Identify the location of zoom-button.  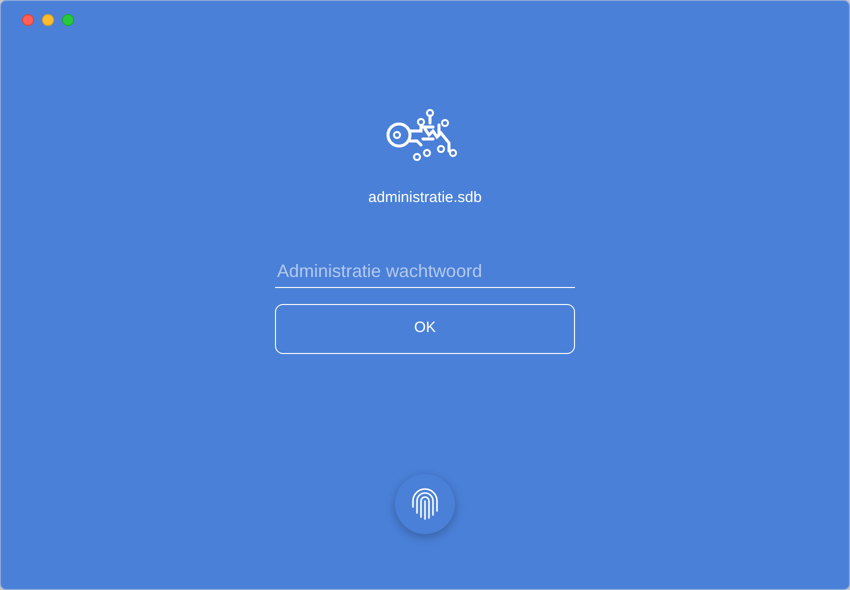
(68, 20).